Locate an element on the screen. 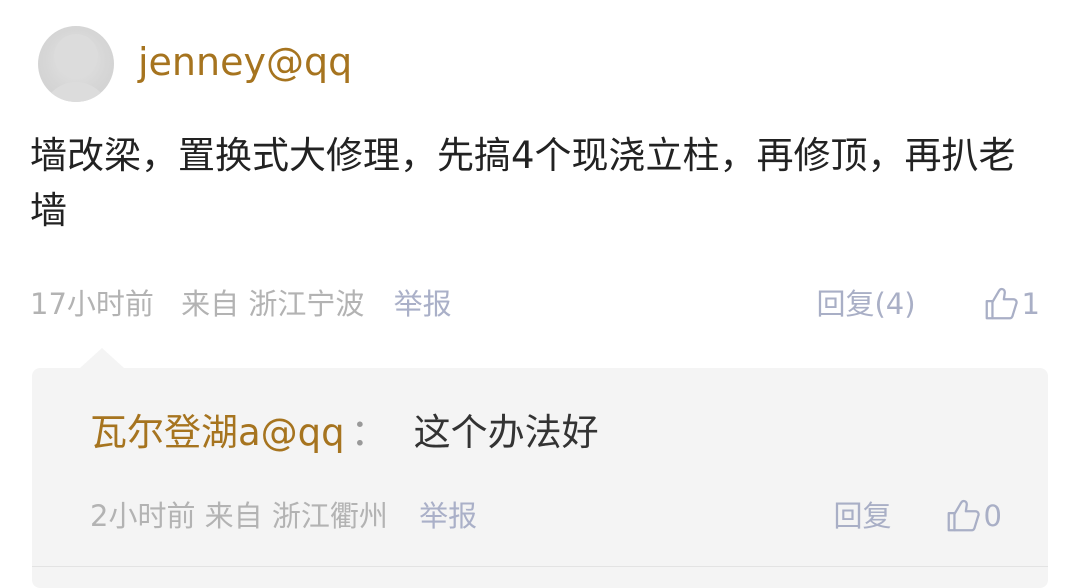 Image resolution: width=1080 pixels, height=588 pixels. comment-meta: 17小时前 来自 浙江宁波 举报 回复(4) 1 is located at coordinates (535, 304).